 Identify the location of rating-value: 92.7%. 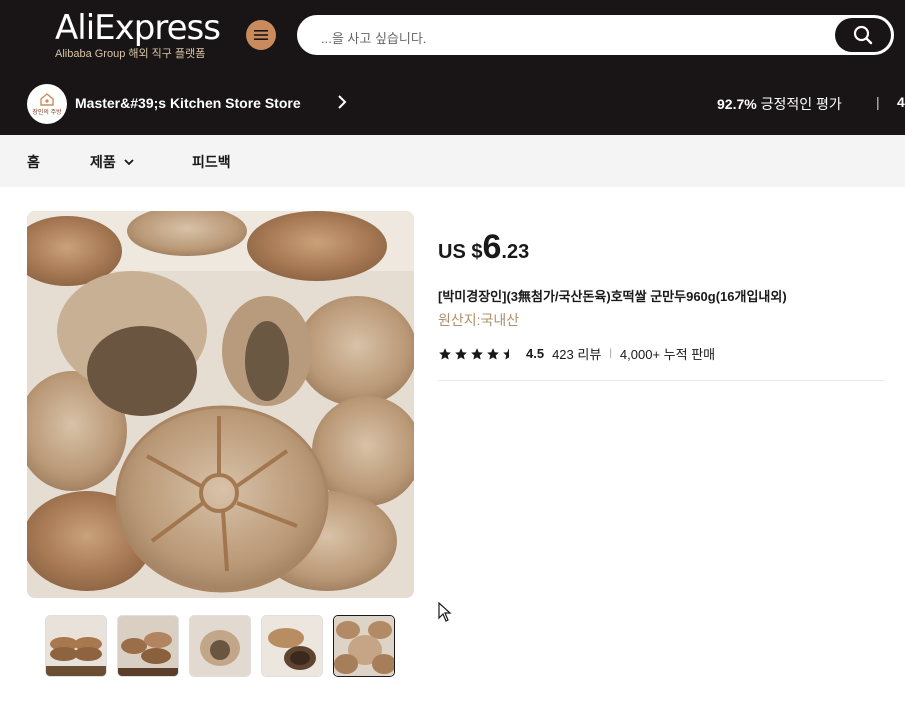
(737, 104).